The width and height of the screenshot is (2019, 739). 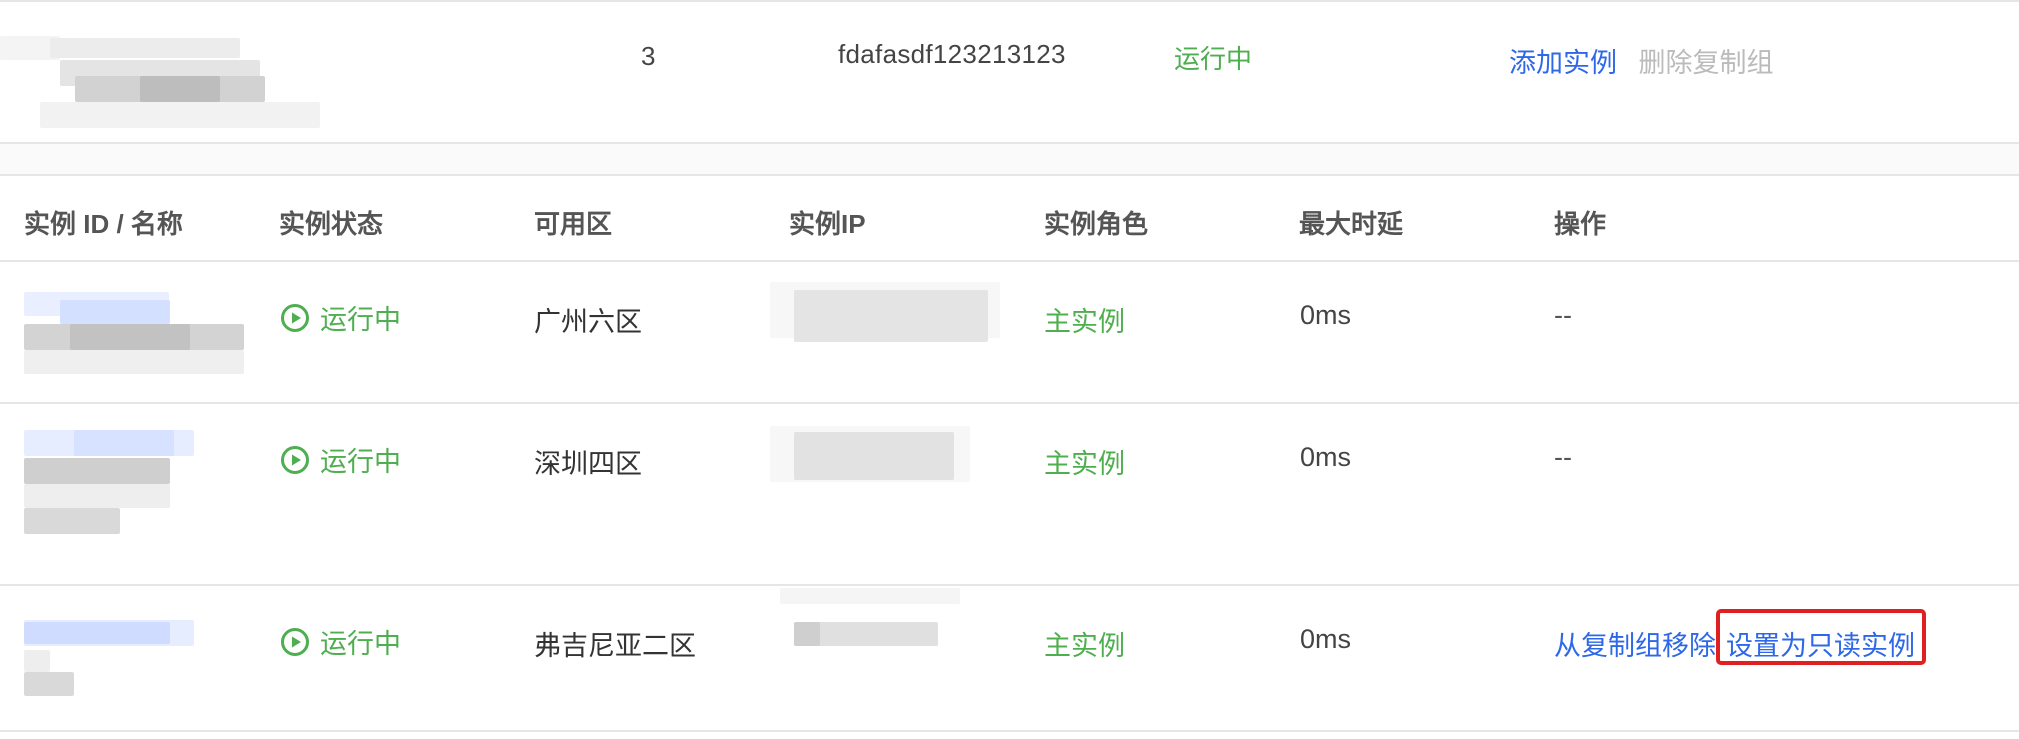 What do you see at coordinates (1563, 63) in the screenshot?
I see `add-instance-link: 添加实例` at bounding box center [1563, 63].